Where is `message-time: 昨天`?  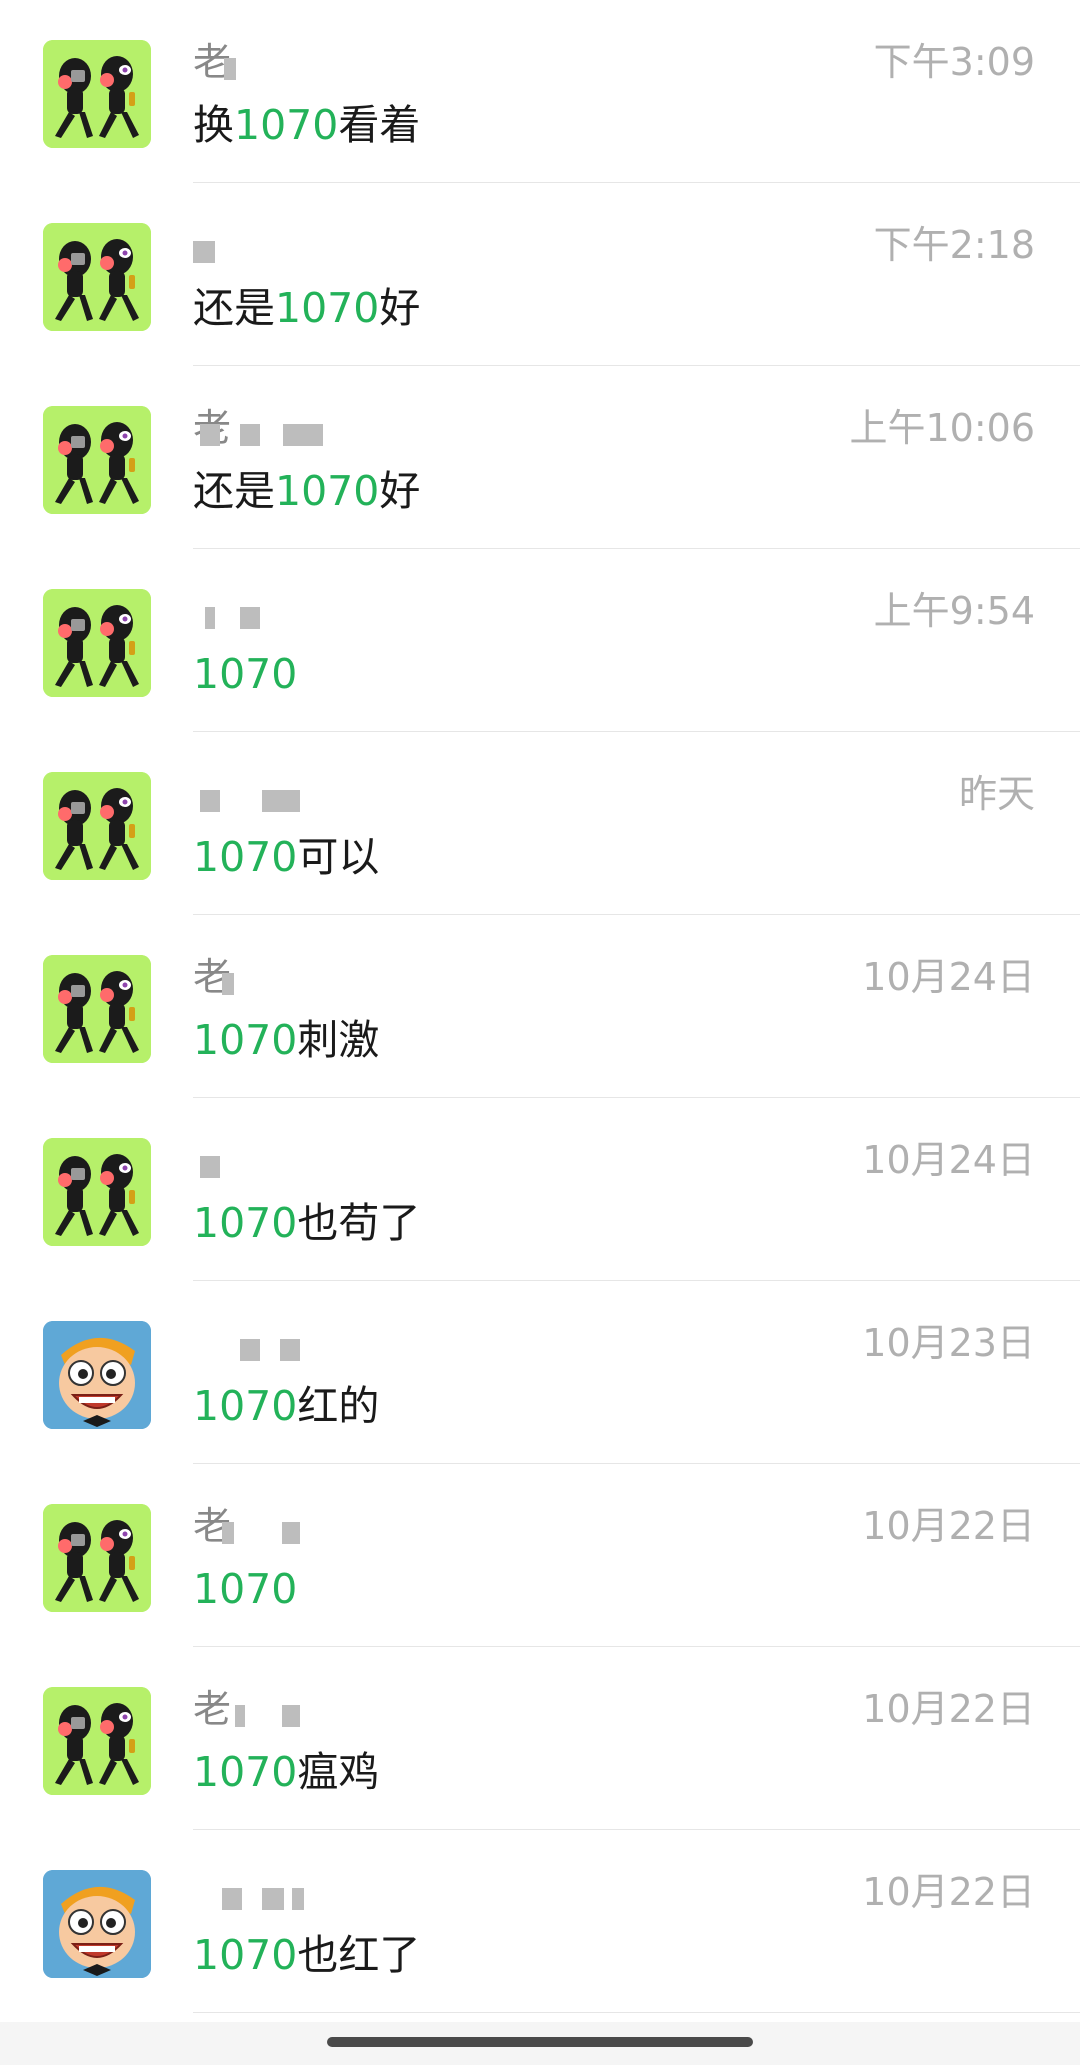 message-time: 昨天 is located at coordinates (996, 794).